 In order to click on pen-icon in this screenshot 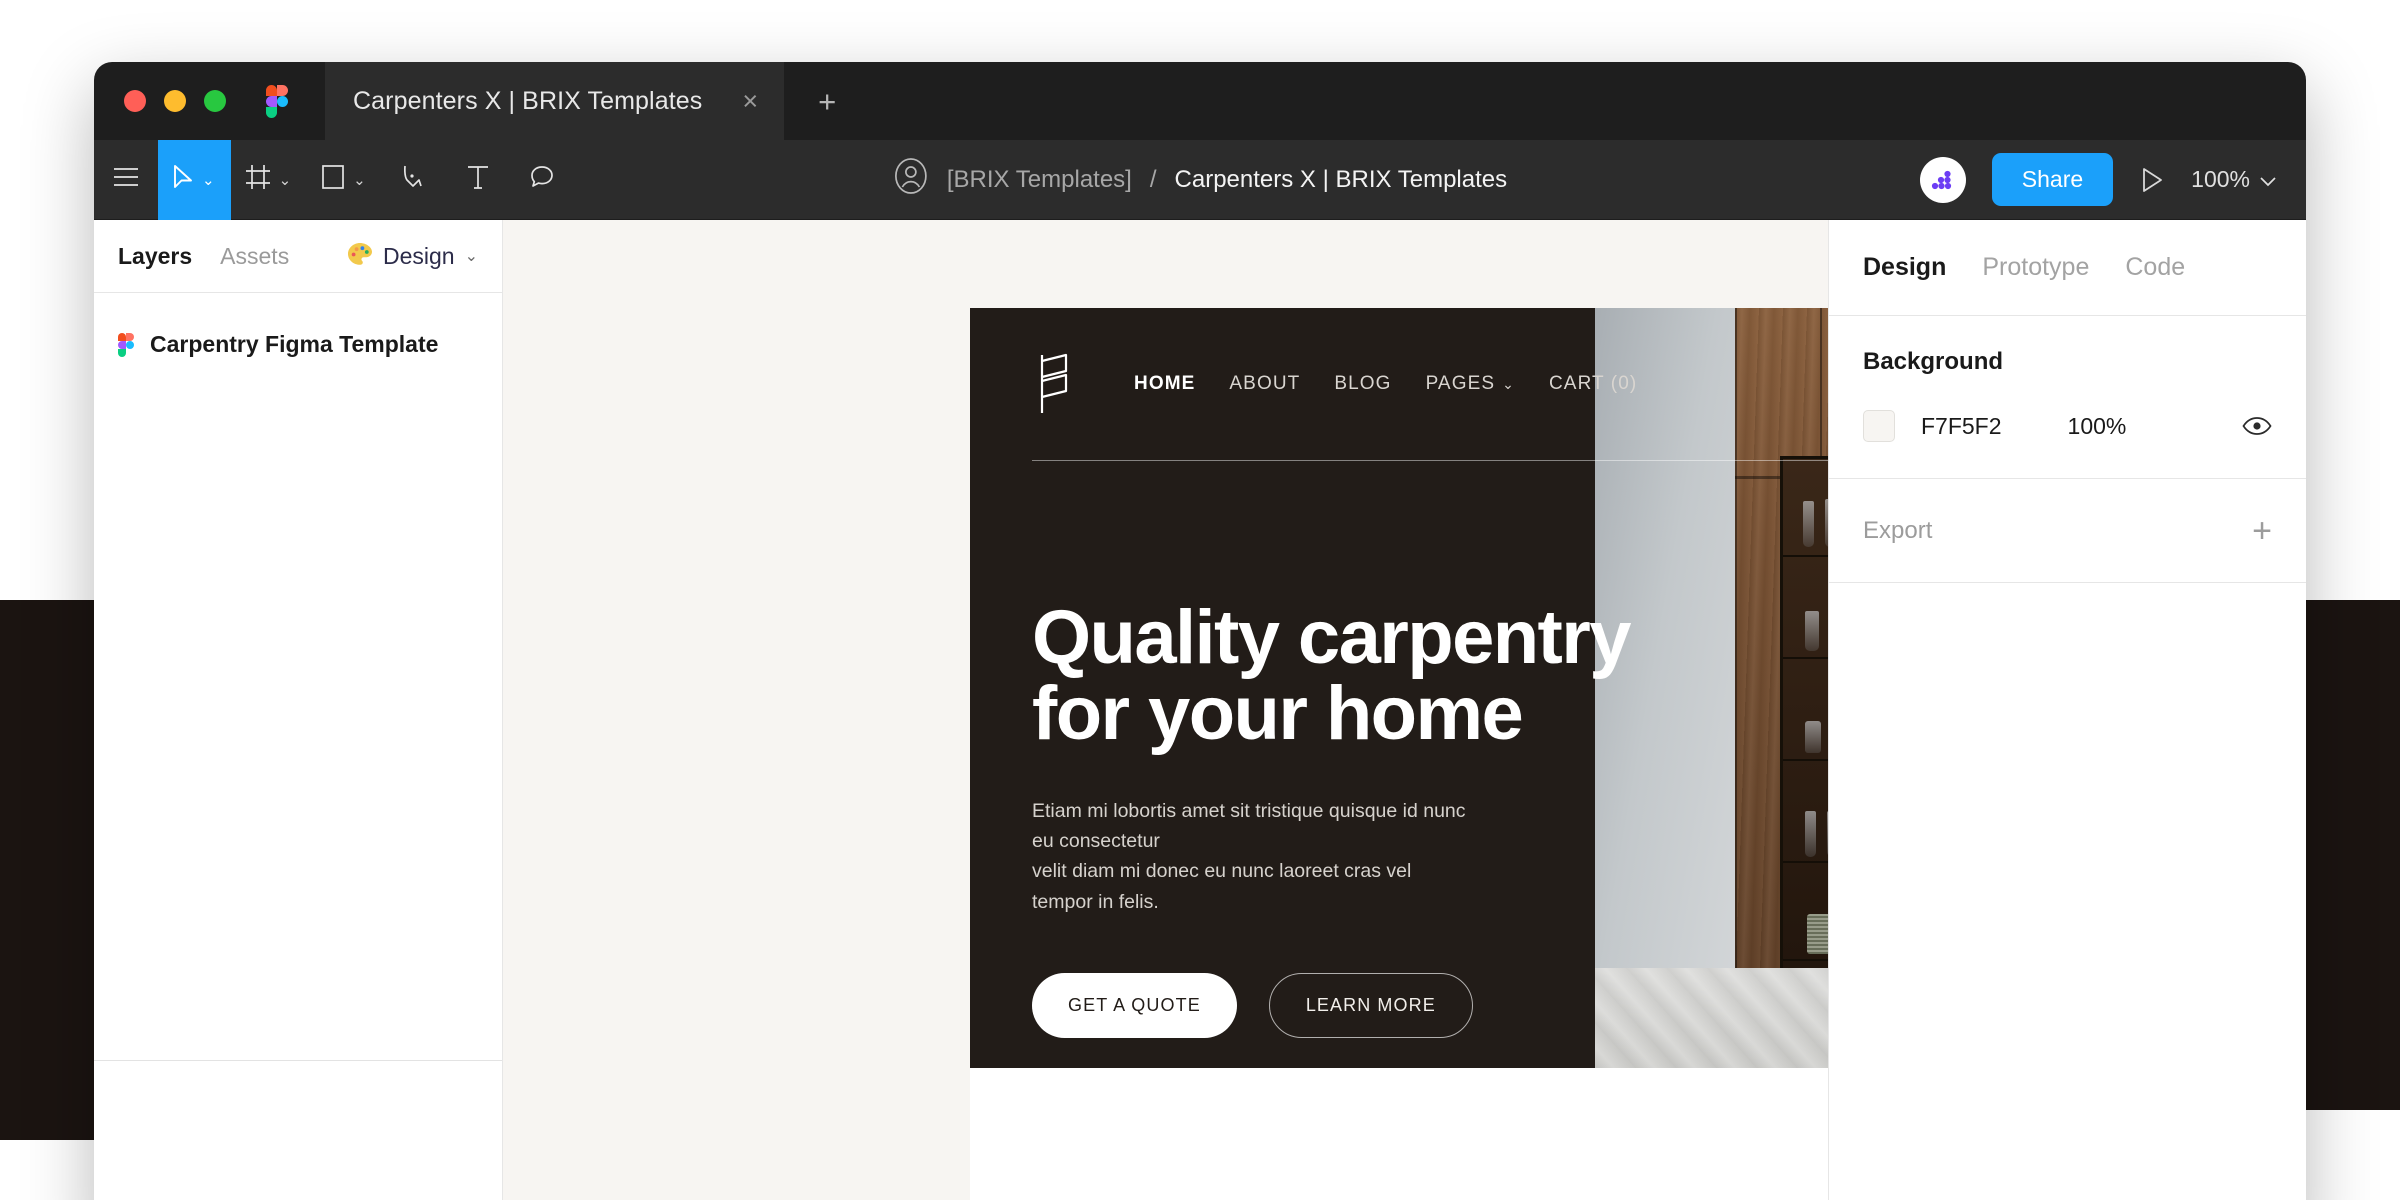, I will do `click(414, 179)`.